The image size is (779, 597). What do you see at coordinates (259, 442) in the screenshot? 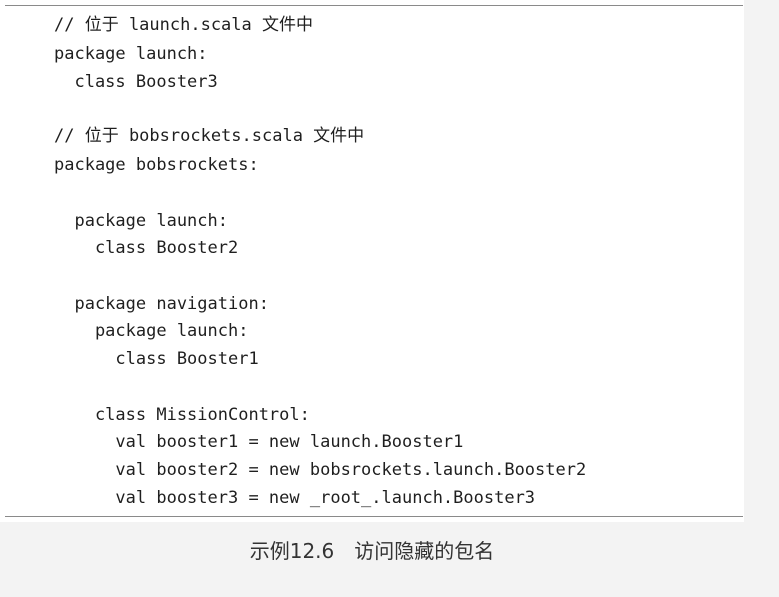
I see `code-line: val booster1 = new launch.Booster1` at bounding box center [259, 442].